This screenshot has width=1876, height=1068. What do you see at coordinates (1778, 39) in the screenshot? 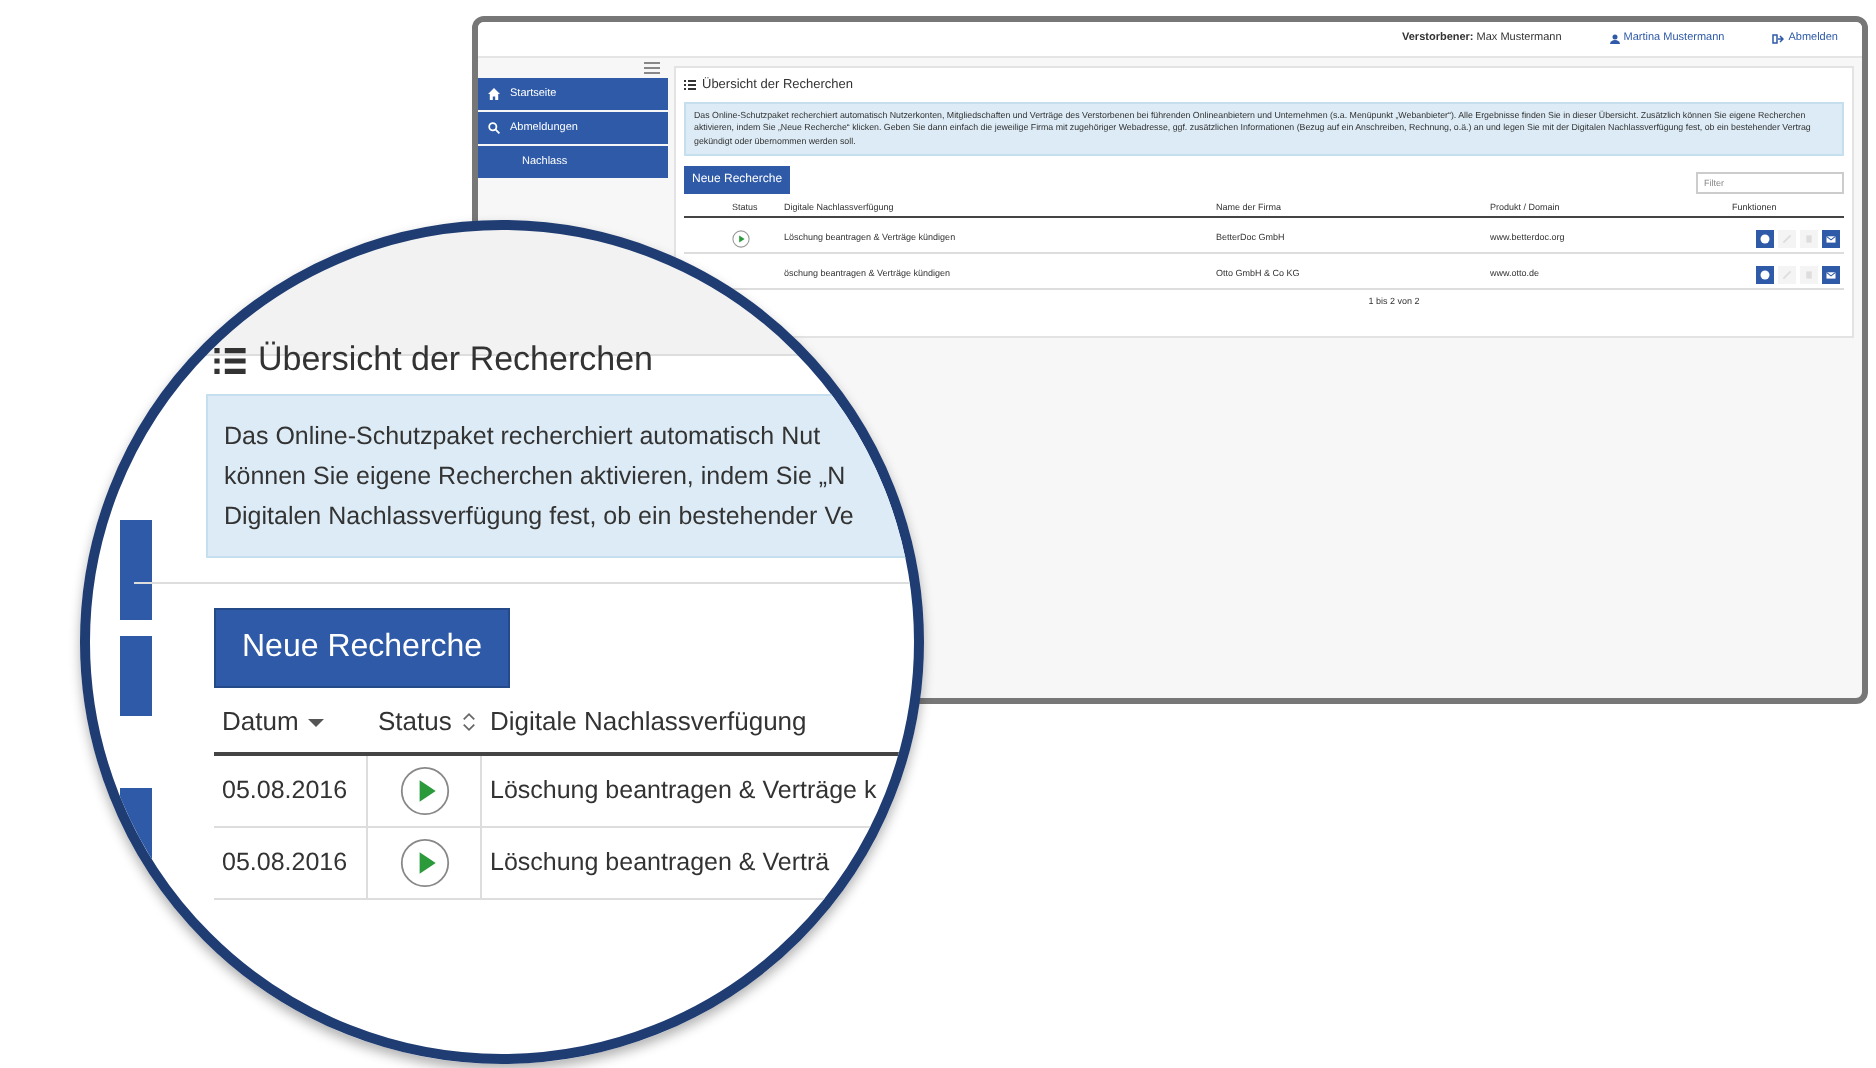
I see `logout-icon` at bounding box center [1778, 39].